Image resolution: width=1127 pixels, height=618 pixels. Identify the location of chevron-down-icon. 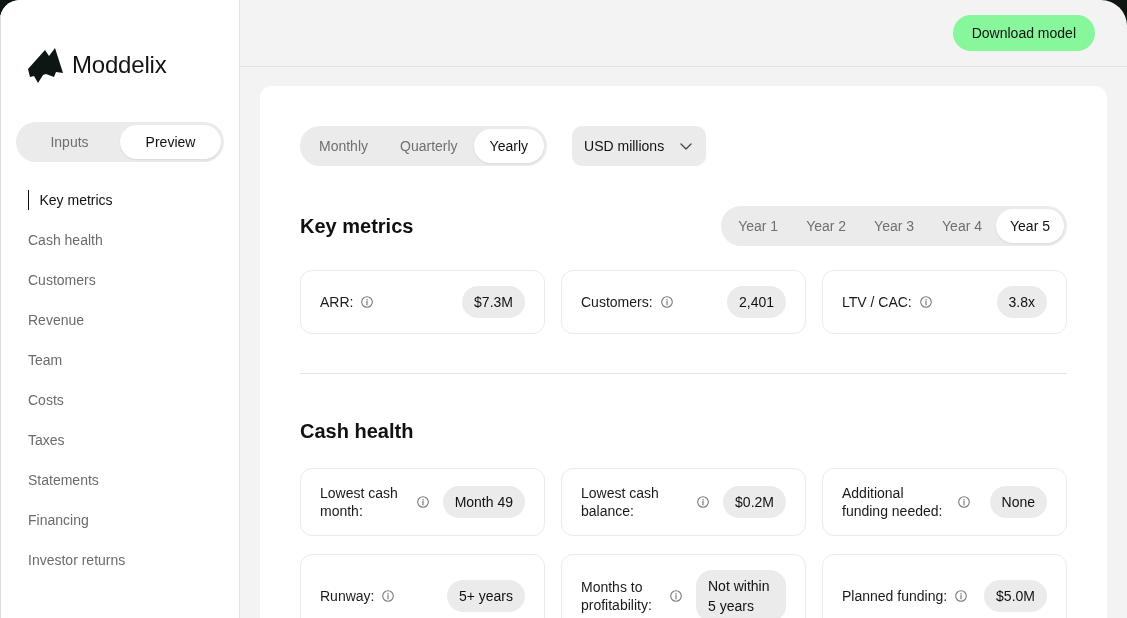
(686, 146).